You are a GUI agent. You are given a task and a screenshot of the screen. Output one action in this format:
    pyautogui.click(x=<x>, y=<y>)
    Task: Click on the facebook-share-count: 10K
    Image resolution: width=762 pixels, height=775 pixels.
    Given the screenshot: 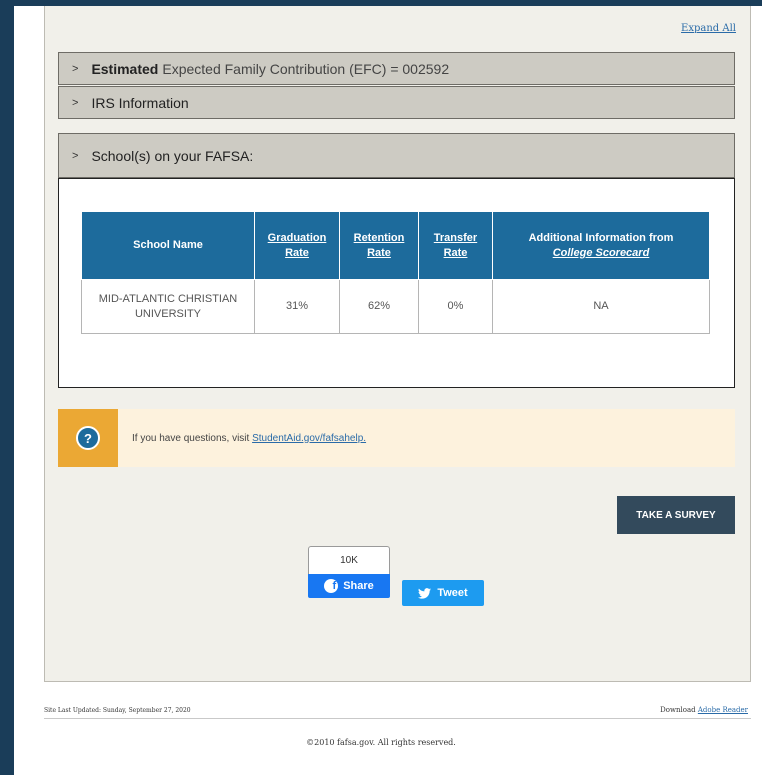 What is the action you would take?
    pyautogui.click(x=349, y=560)
    